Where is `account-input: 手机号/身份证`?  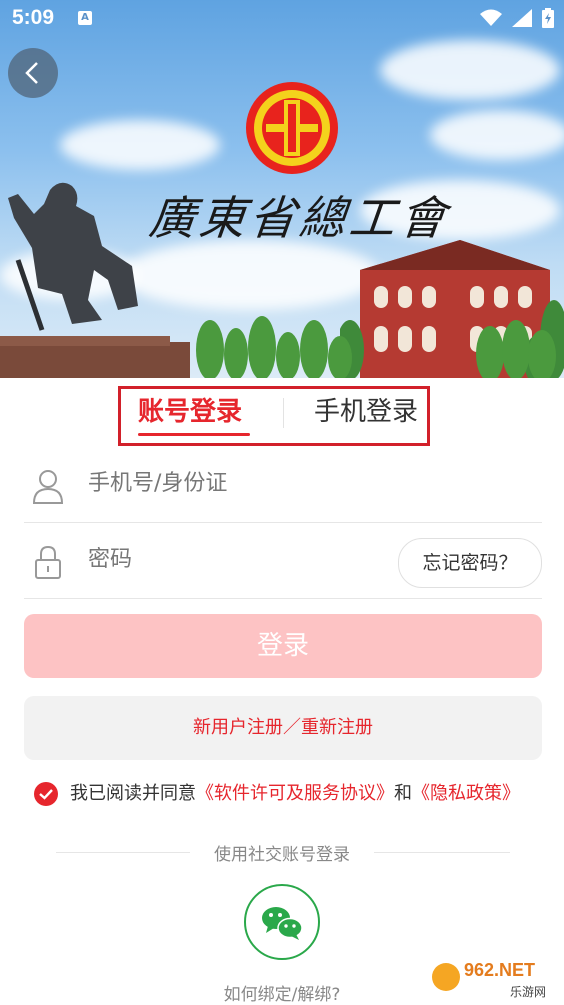
account-input: 手机号/身份证 is located at coordinates (157, 484).